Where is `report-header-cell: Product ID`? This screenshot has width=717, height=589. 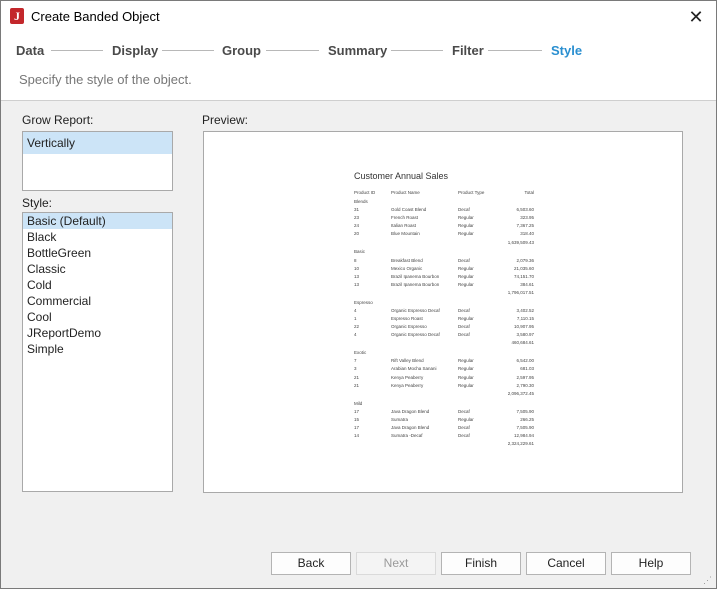
report-header-cell: Product ID is located at coordinates (365, 192).